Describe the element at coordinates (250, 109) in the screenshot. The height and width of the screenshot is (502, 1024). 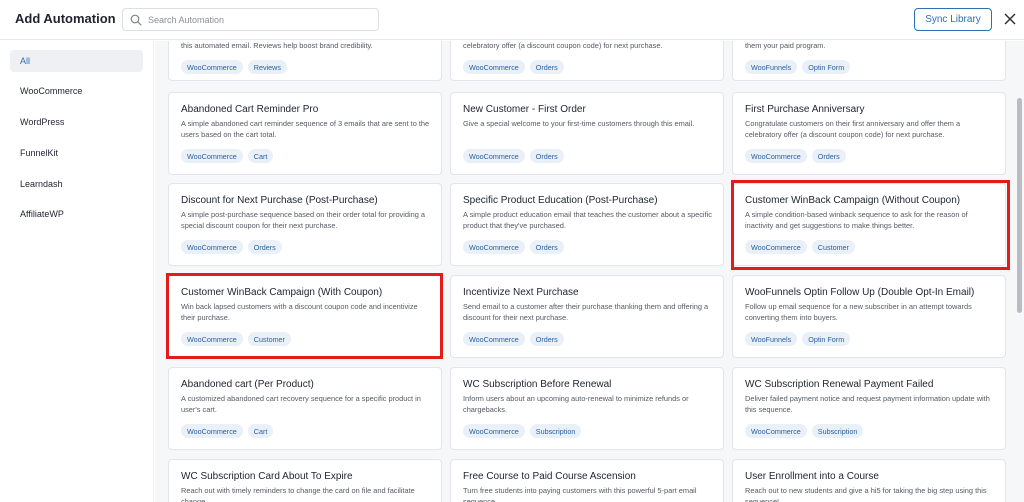
I see `card-title: Abandoned Cart Reminder Pro` at that location.